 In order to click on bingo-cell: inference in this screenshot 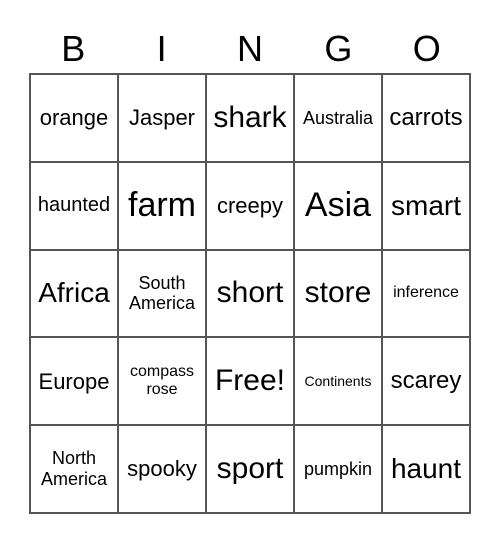, I will do `click(426, 293)`.